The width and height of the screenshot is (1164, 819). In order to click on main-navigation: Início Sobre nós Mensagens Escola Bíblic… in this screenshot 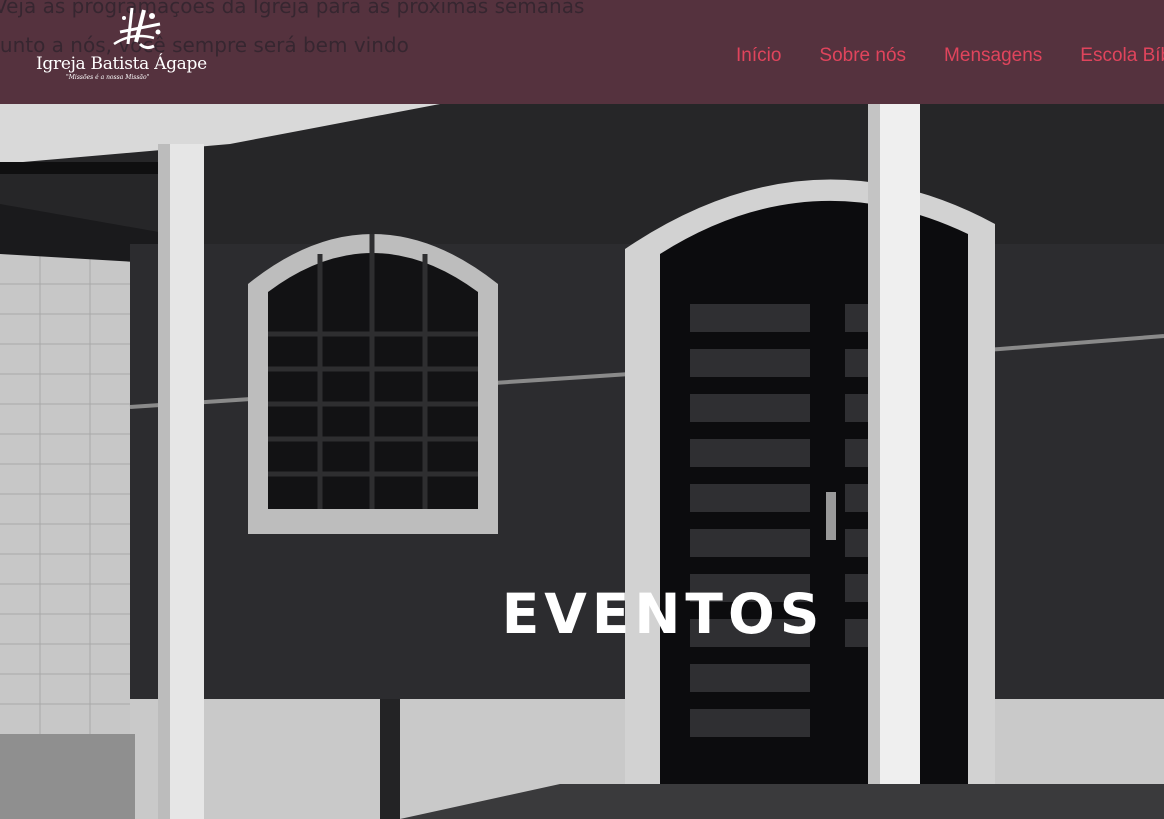, I will do `click(950, 56)`.